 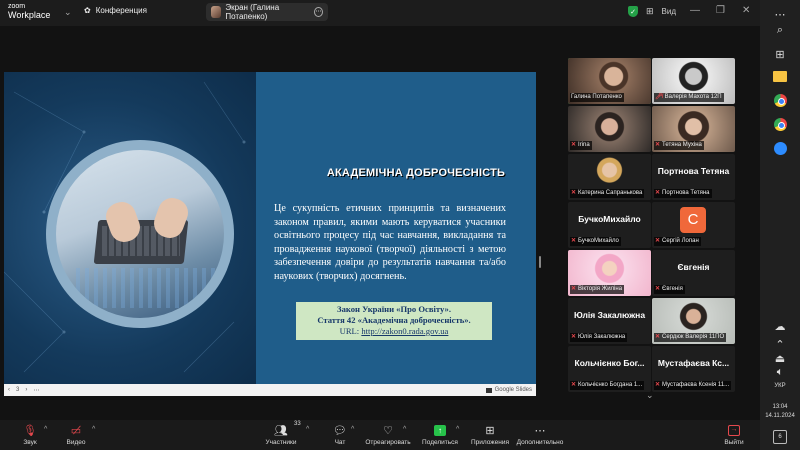 I want to click on start-icon: ⊞, so click(x=780, y=54).